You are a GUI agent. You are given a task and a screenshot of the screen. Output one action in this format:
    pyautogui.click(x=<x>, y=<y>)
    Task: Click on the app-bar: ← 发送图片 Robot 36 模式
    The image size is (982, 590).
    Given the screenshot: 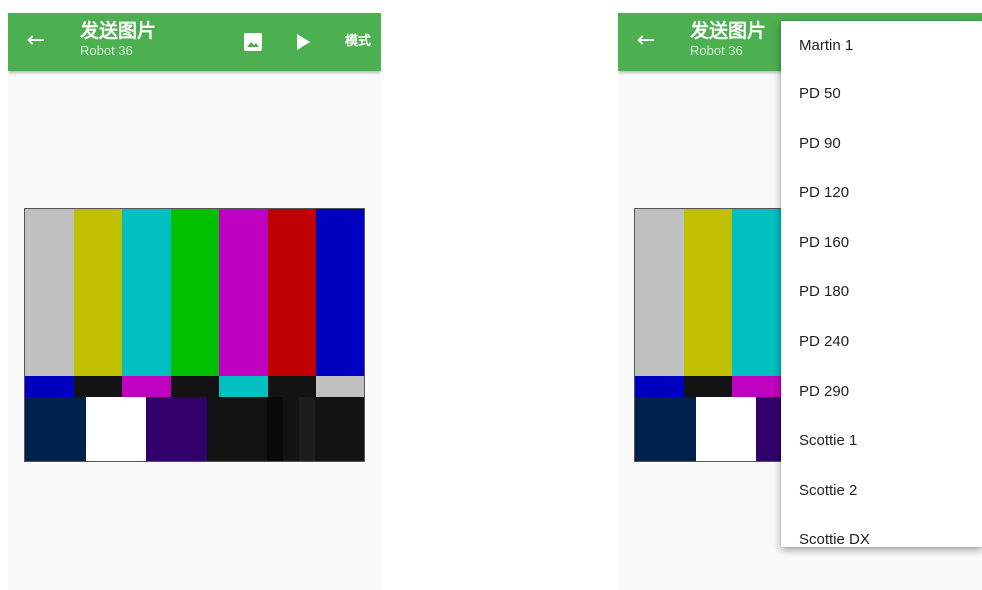 What is the action you would take?
    pyautogui.click(x=194, y=42)
    